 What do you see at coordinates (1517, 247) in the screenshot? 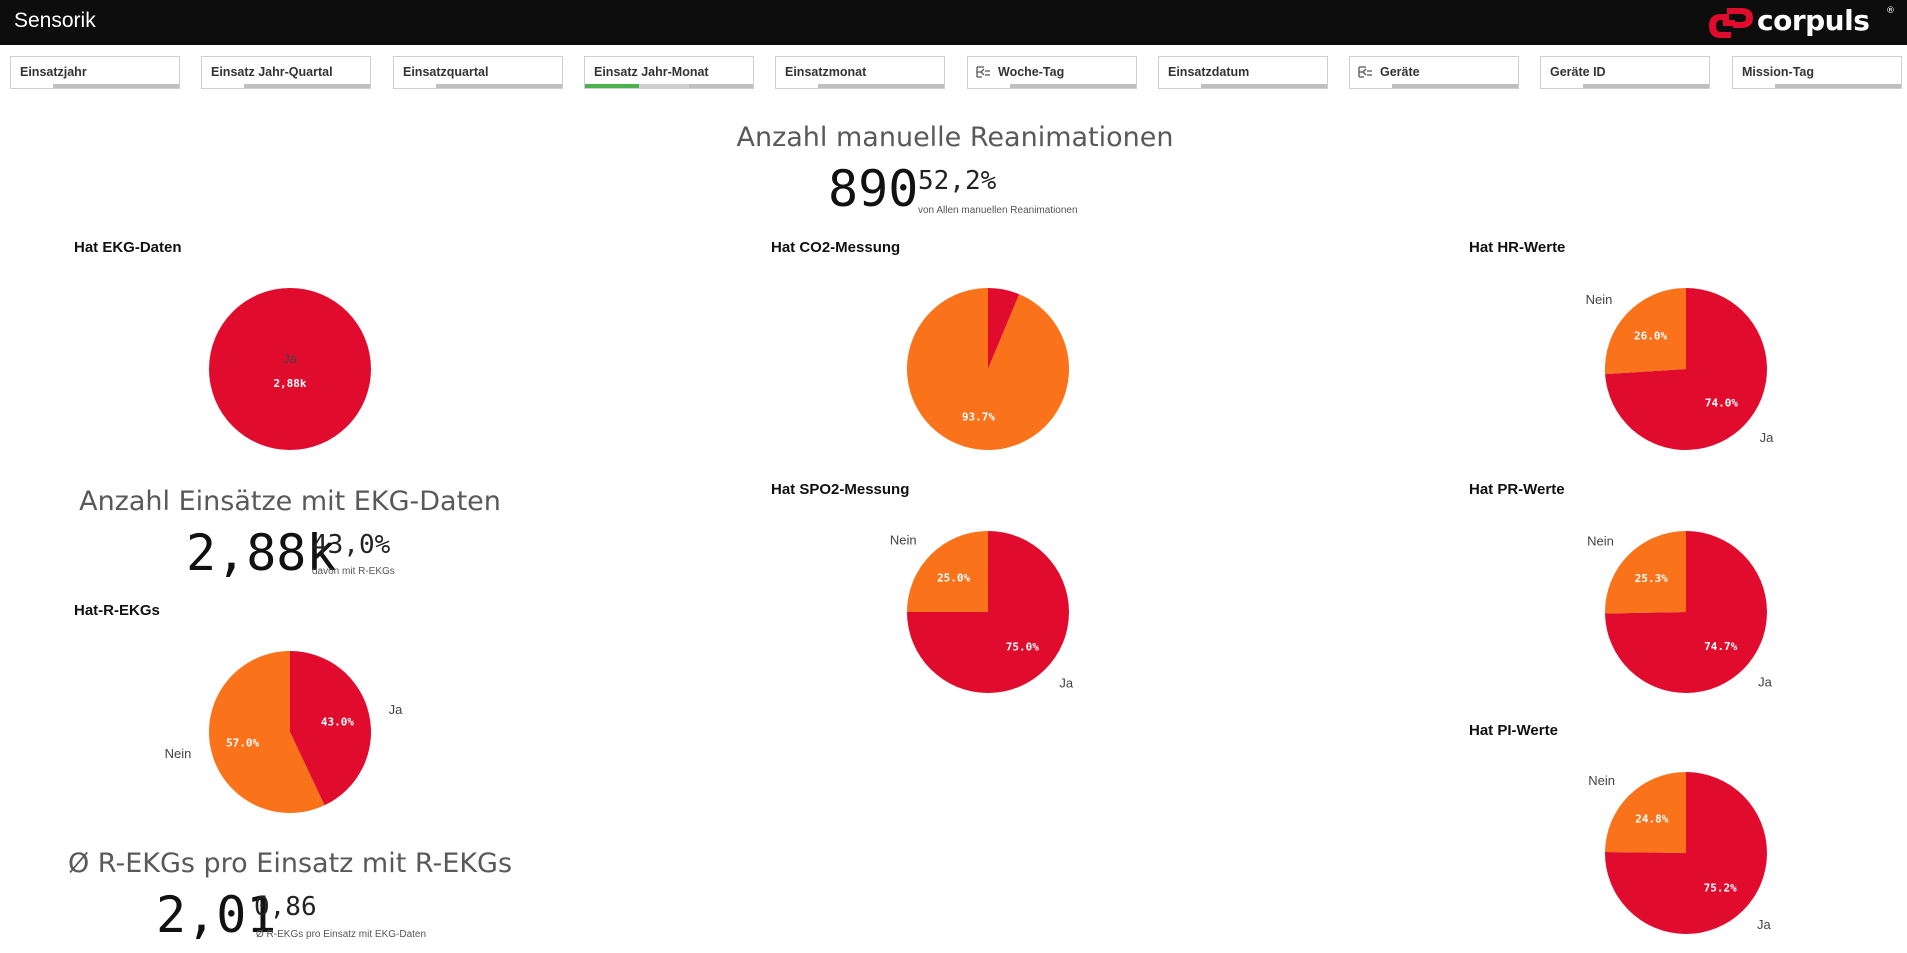
I see `chart-title-hat-hr: Hat HR-Werte` at bounding box center [1517, 247].